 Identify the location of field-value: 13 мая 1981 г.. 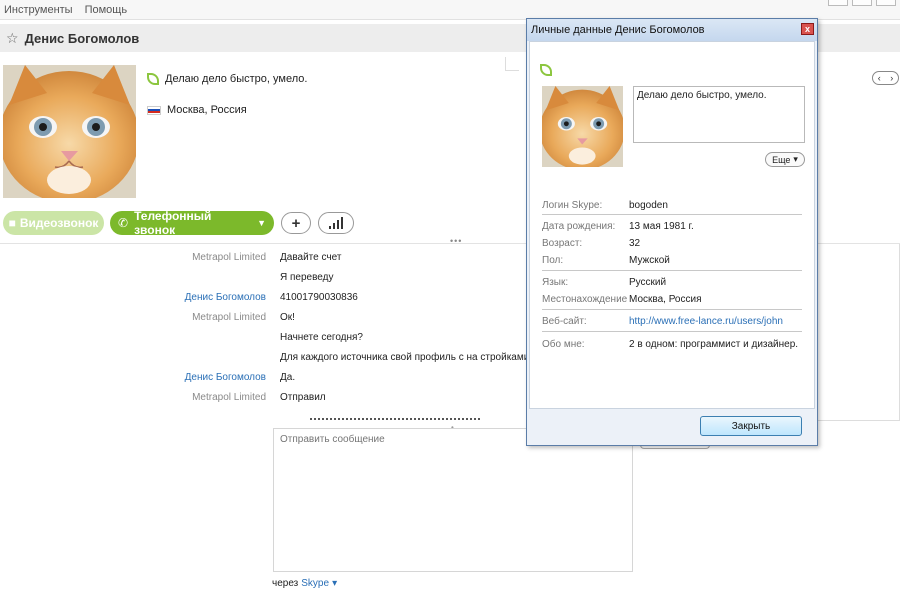
(661, 226).